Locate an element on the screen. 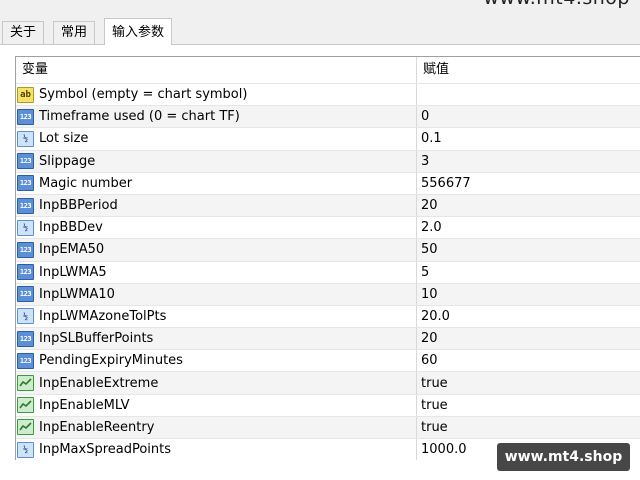 The height and width of the screenshot is (480, 640). table-row: 123 InpLWMA10 10 is located at coordinates (328, 293).